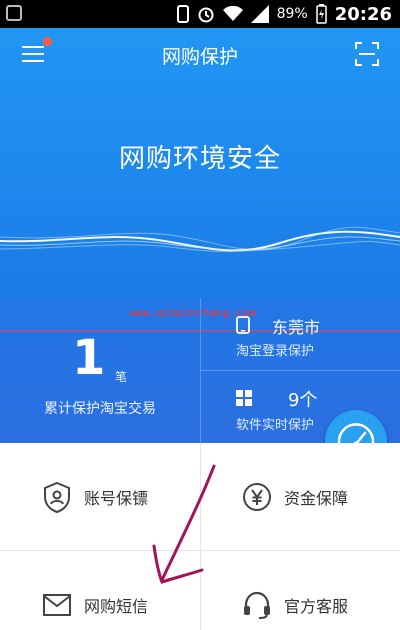 Image resolution: width=400 pixels, height=630 pixels. I want to click on status-bar: 89% 20:26, so click(200, 14).